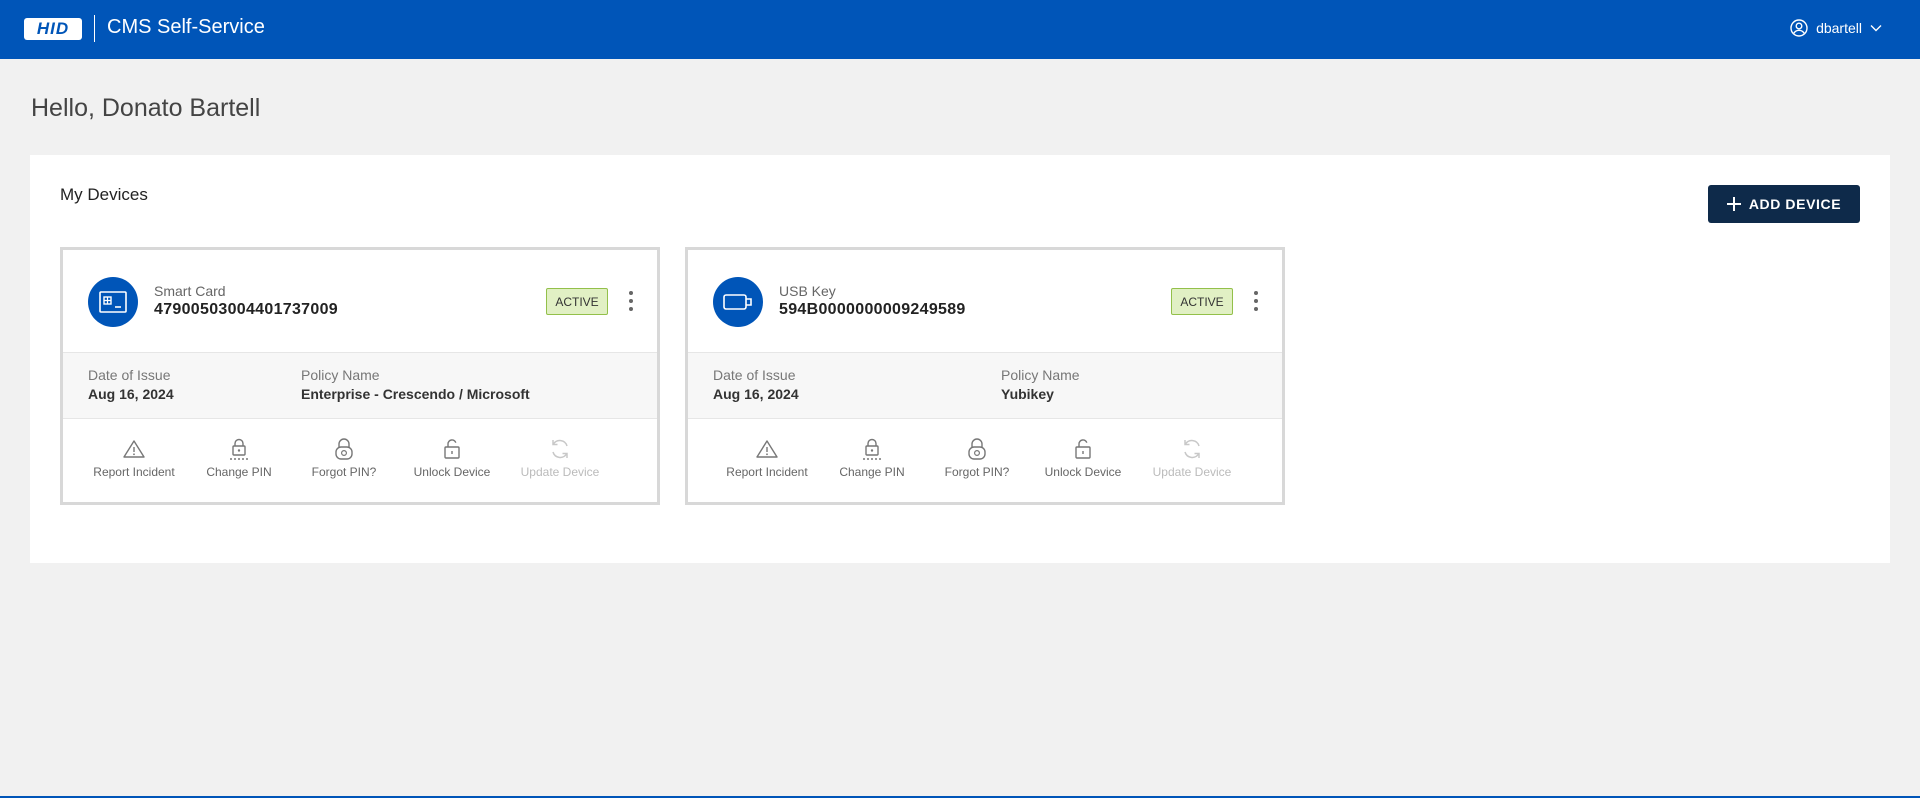  Describe the element at coordinates (1799, 28) in the screenshot. I see `user-avatar-icon` at that location.